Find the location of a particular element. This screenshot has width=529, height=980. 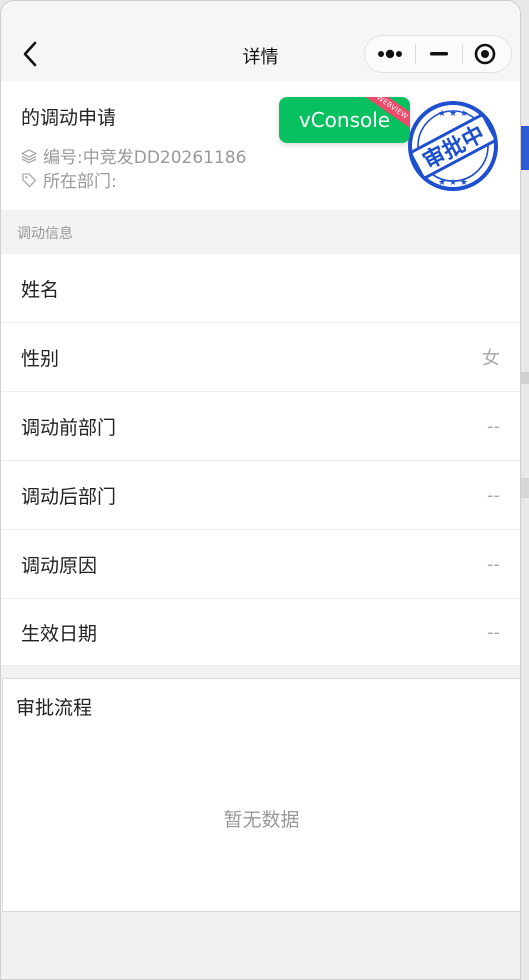

application-code-row: 编号: 中竞发DD20261186 is located at coordinates (133, 155).